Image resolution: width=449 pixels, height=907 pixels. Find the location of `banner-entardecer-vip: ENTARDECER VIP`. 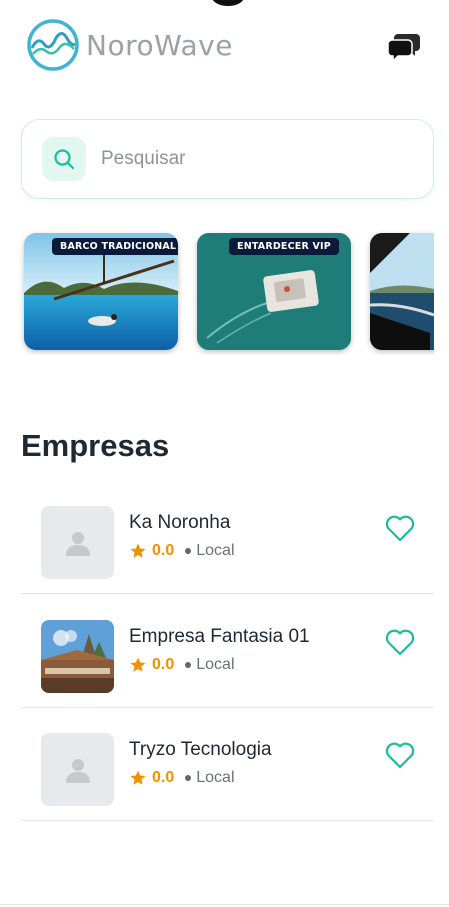

banner-entardecer-vip: ENTARDECER VIP is located at coordinates (274, 291).